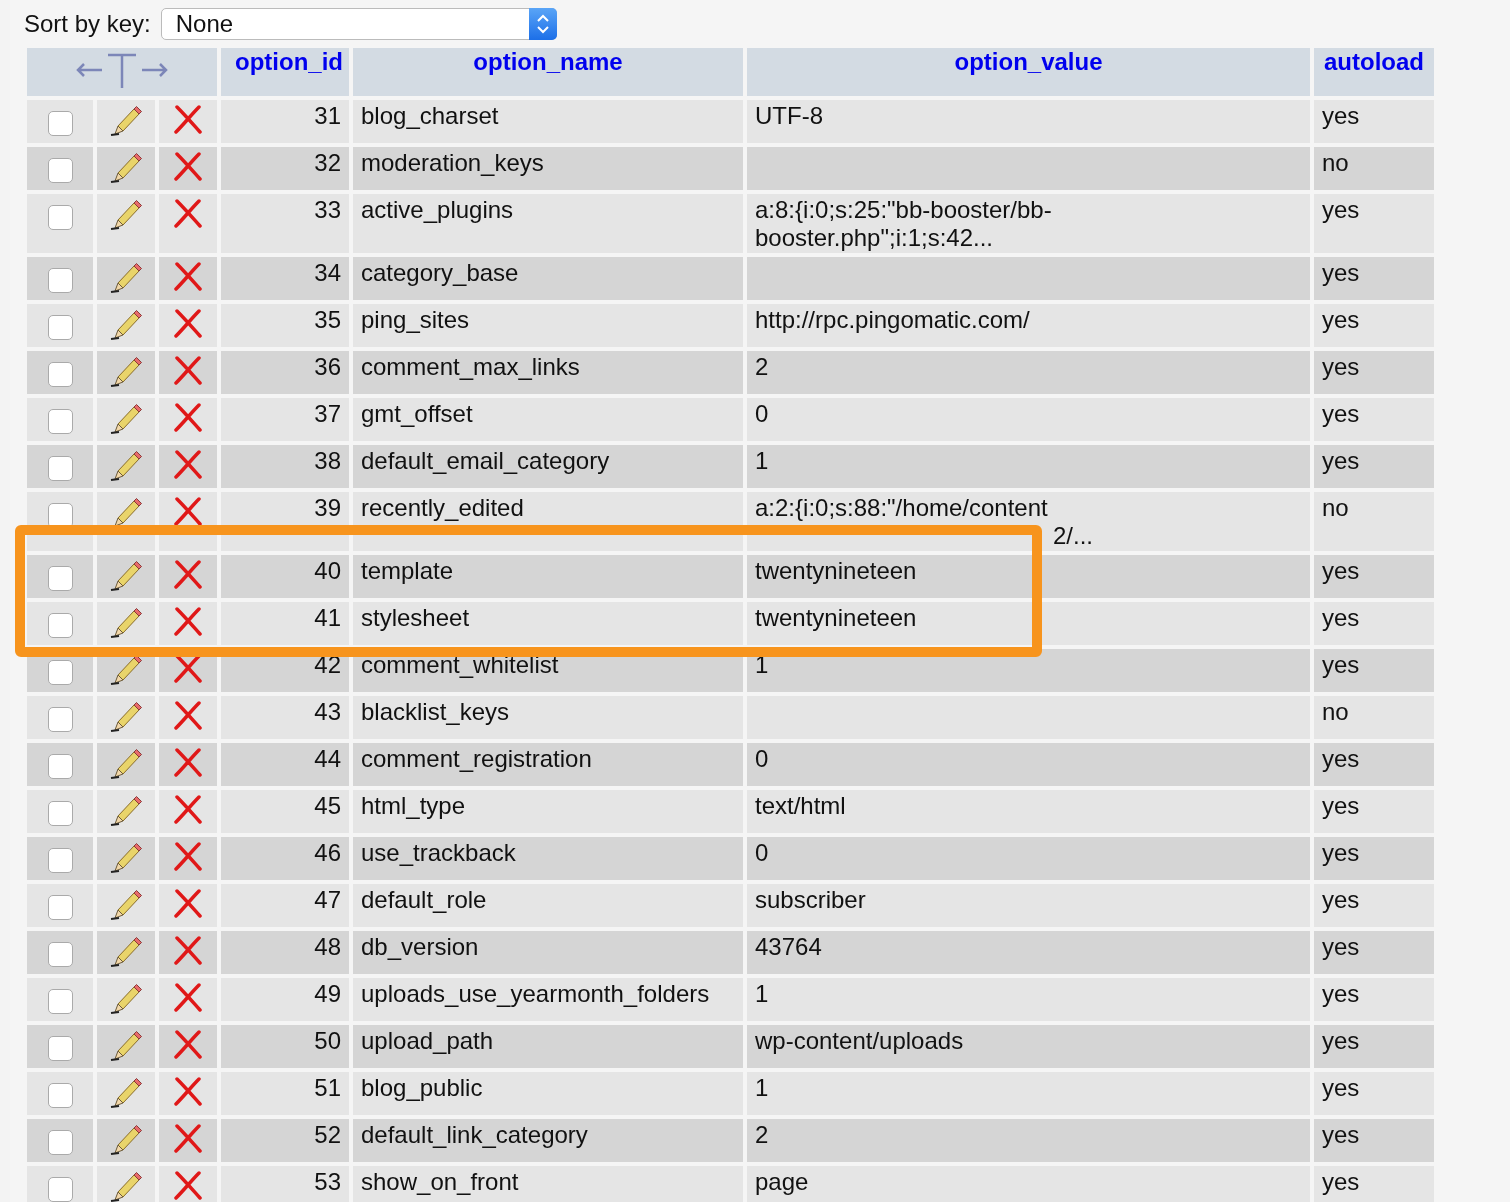  I want to click on option-id: 51, so click(327, 1087).